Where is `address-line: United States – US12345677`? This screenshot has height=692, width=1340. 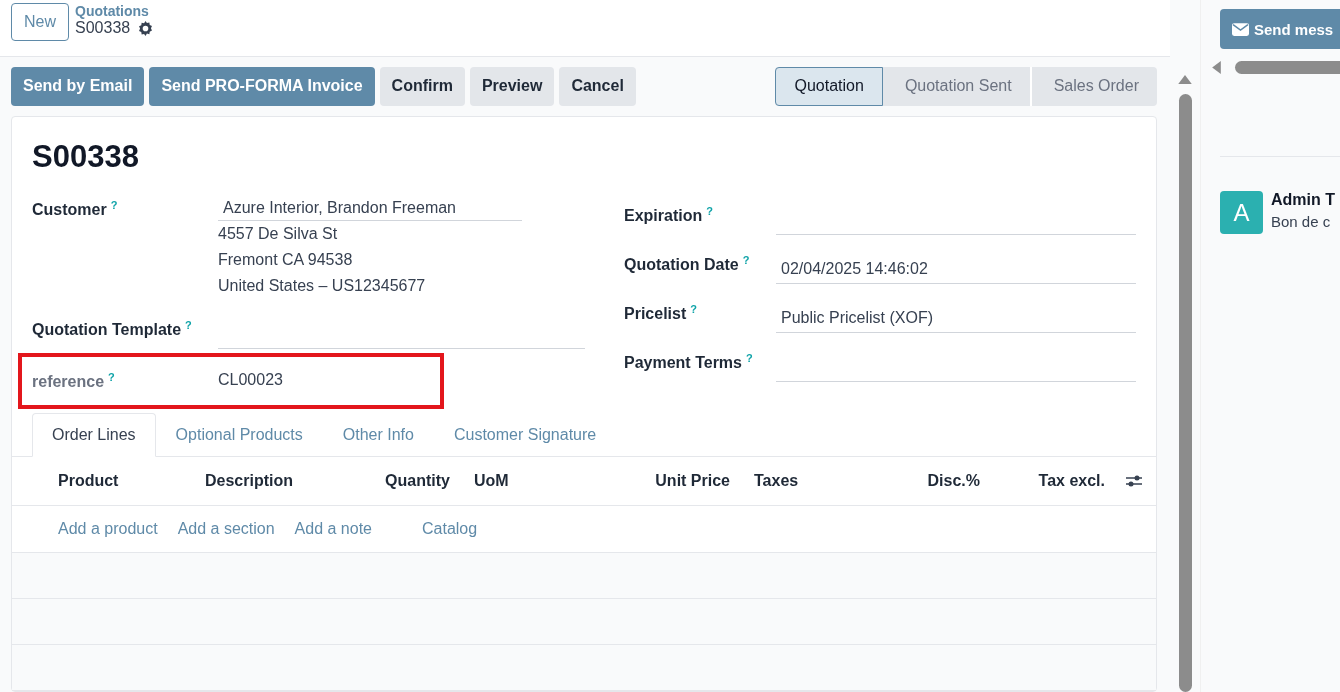
address-line: United States – US12345677 is located at coordinates (322, 285).